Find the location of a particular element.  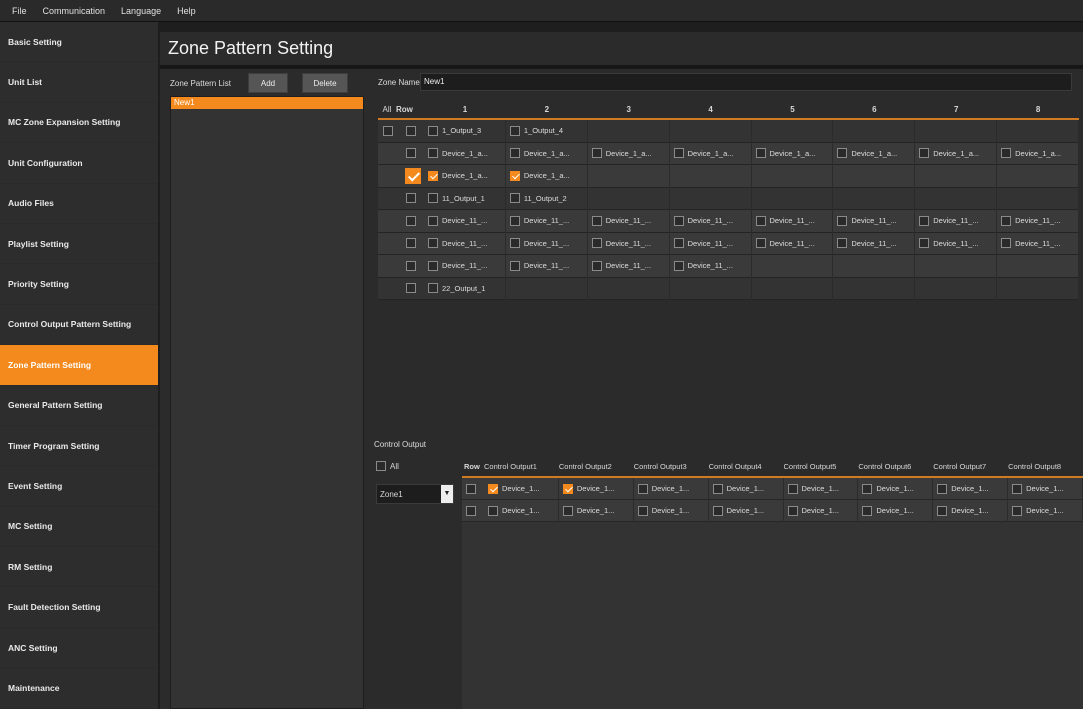

sidebar-item-basic-setting: Basic Setting is located at coordinates (79, 42).